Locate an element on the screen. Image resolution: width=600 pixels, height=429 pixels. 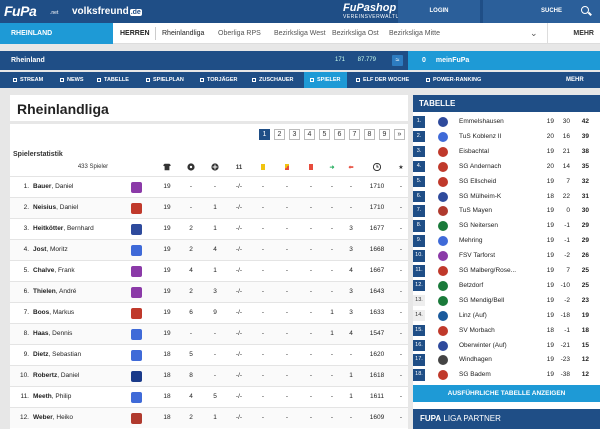
table-row: 6. Thielen, André 19 2 3 -/- - - - - 3 1643 - is located at coordinates (209, 291).